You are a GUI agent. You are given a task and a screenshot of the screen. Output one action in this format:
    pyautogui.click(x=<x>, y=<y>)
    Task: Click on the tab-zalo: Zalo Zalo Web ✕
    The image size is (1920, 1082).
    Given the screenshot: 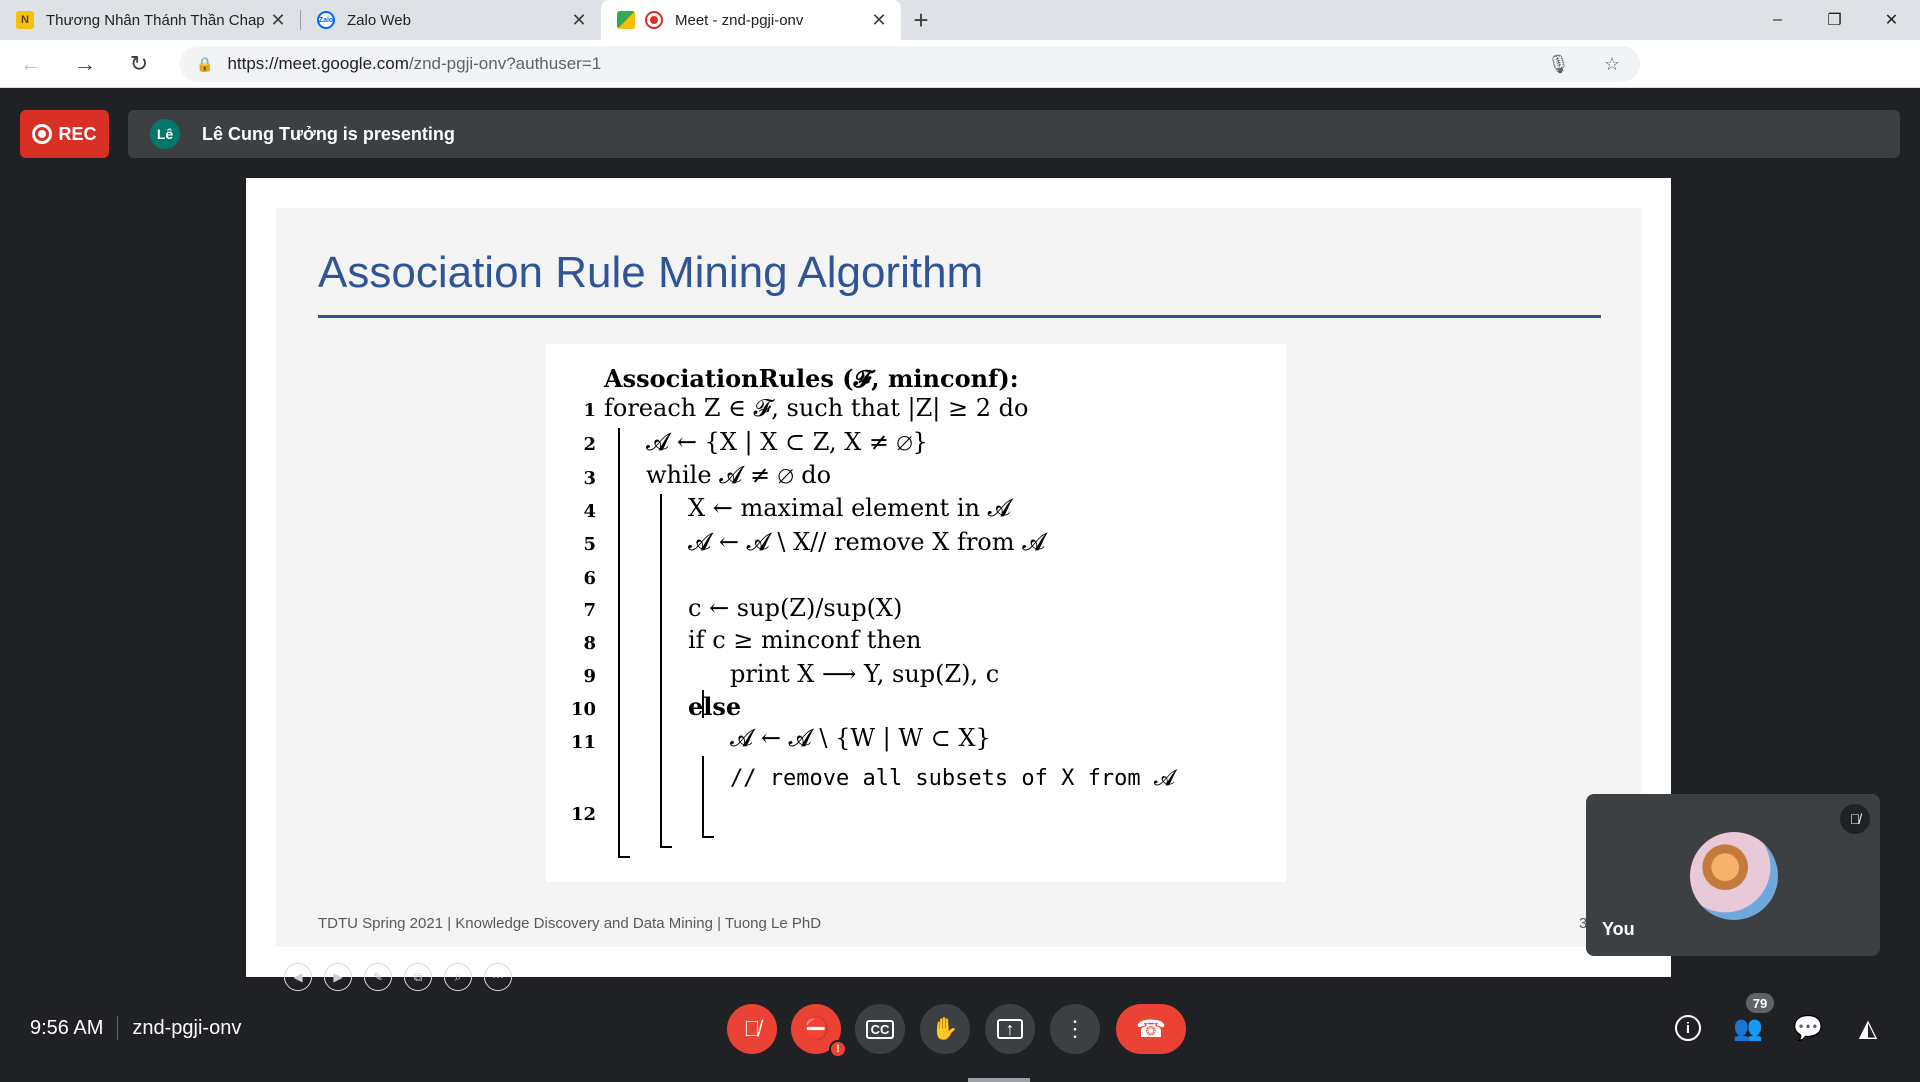 What is the action you would take?
    pyautogui.click(x=451, y=20)
    